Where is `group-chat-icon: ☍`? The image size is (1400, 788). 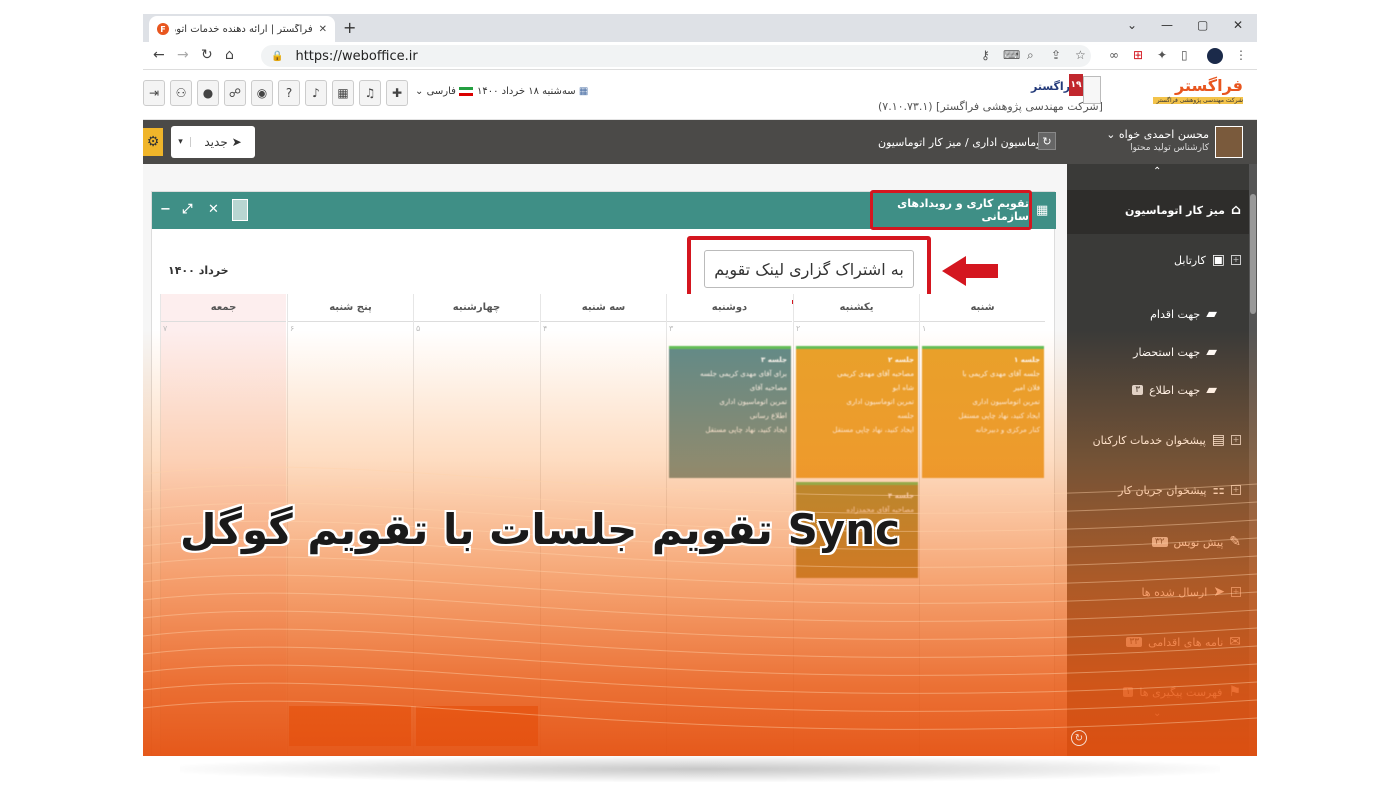 group-chat-icon: ☍ is located at coordinates (235, 93).